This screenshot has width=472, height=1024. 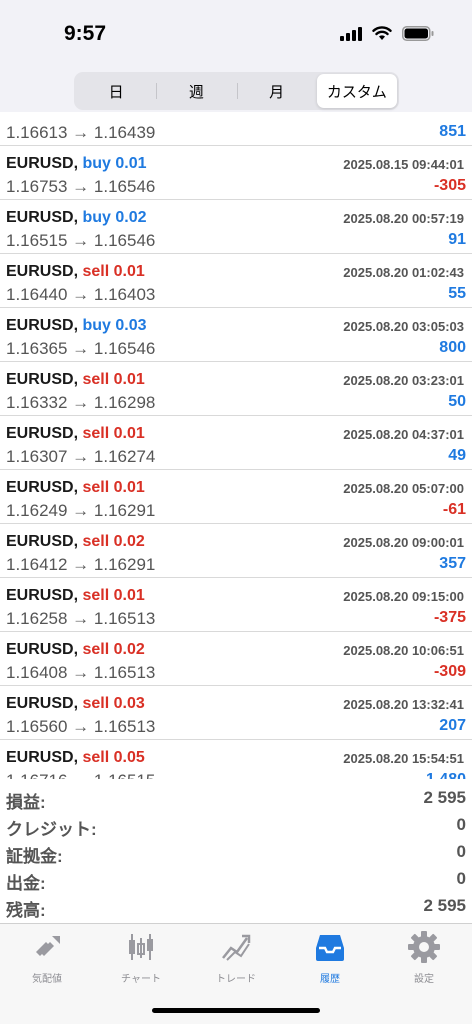 I want to click on trade-datetime: 2025.08.20 10:06:51, so click(x=403, y=650).